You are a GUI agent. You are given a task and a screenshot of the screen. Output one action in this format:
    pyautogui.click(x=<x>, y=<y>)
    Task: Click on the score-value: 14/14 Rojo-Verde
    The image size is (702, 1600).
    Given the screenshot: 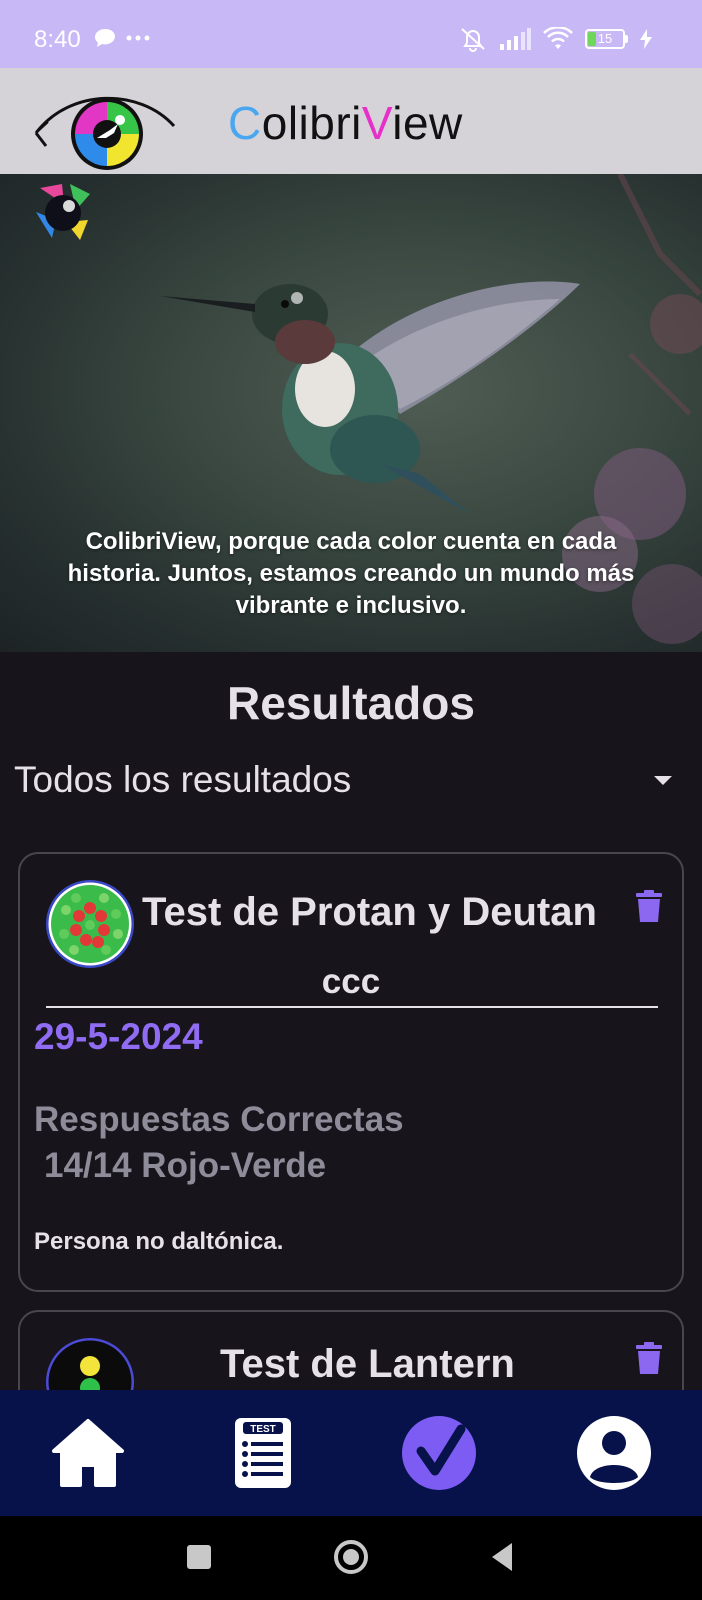 What is the action you would take?
    pyautogui.click(x=185, y=1165)
    